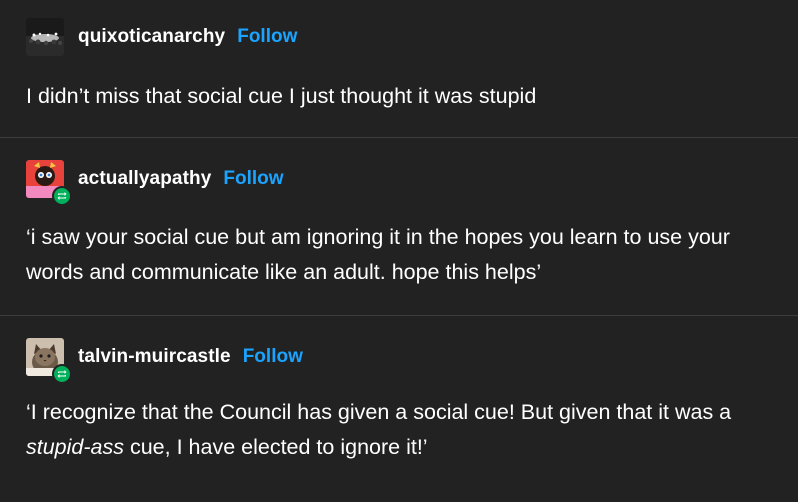 The image size is (798, 502). I want to click on username: actuallyapathy, so click(144, 179).